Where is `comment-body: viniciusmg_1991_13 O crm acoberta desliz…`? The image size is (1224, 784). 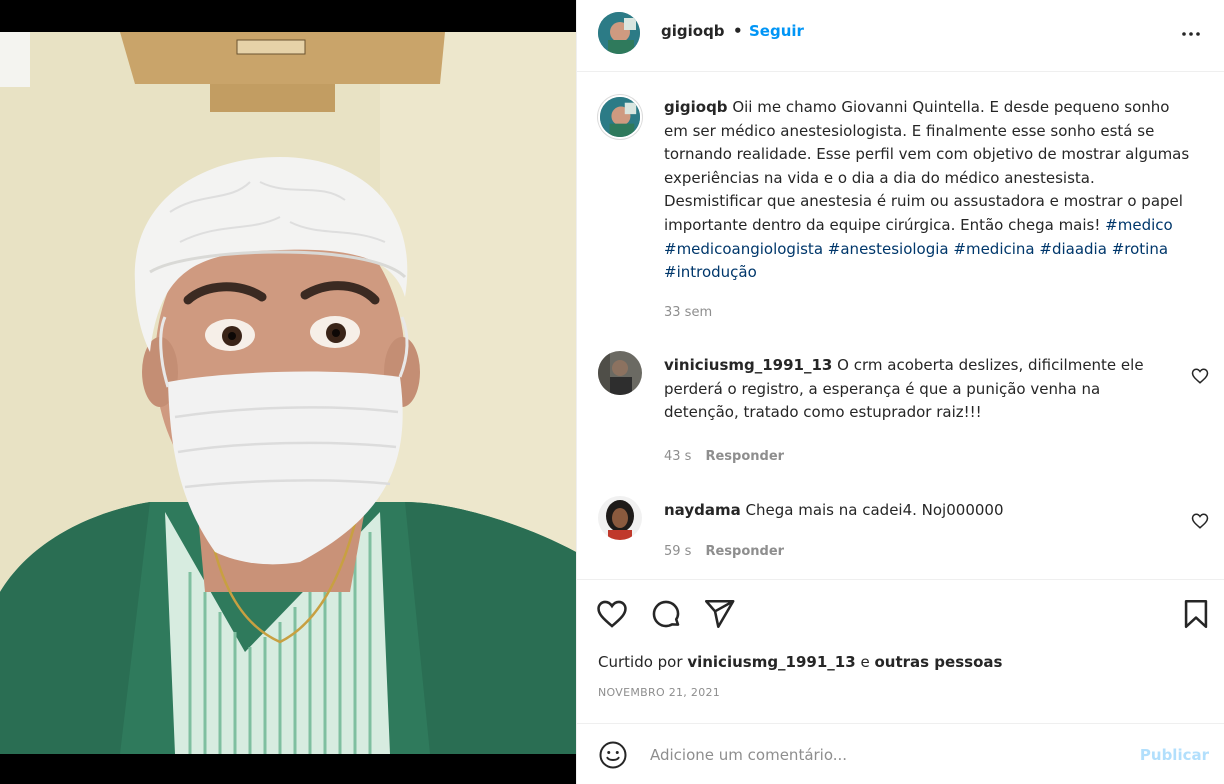 comment-body: viniciusmg_1991_13 O crm acoberta desliz… is located at coordinates (919, 389).